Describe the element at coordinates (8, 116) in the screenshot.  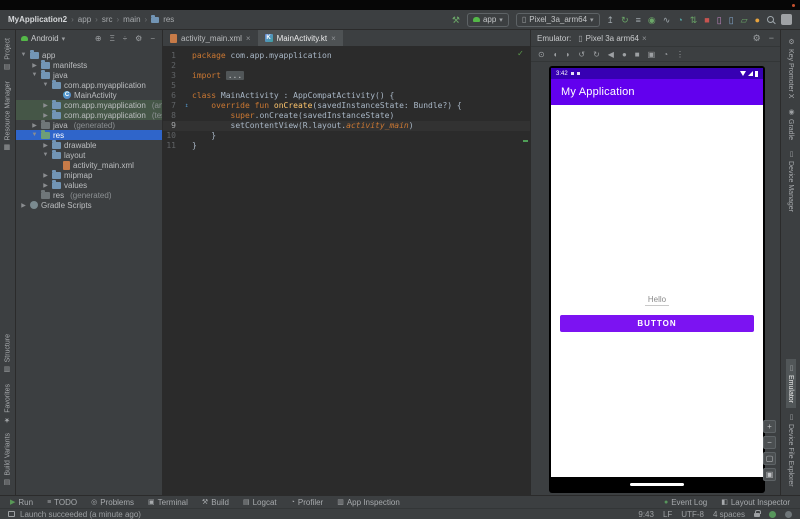
I see `tool-resource-manager: ▦ Resource Manager` at that location.